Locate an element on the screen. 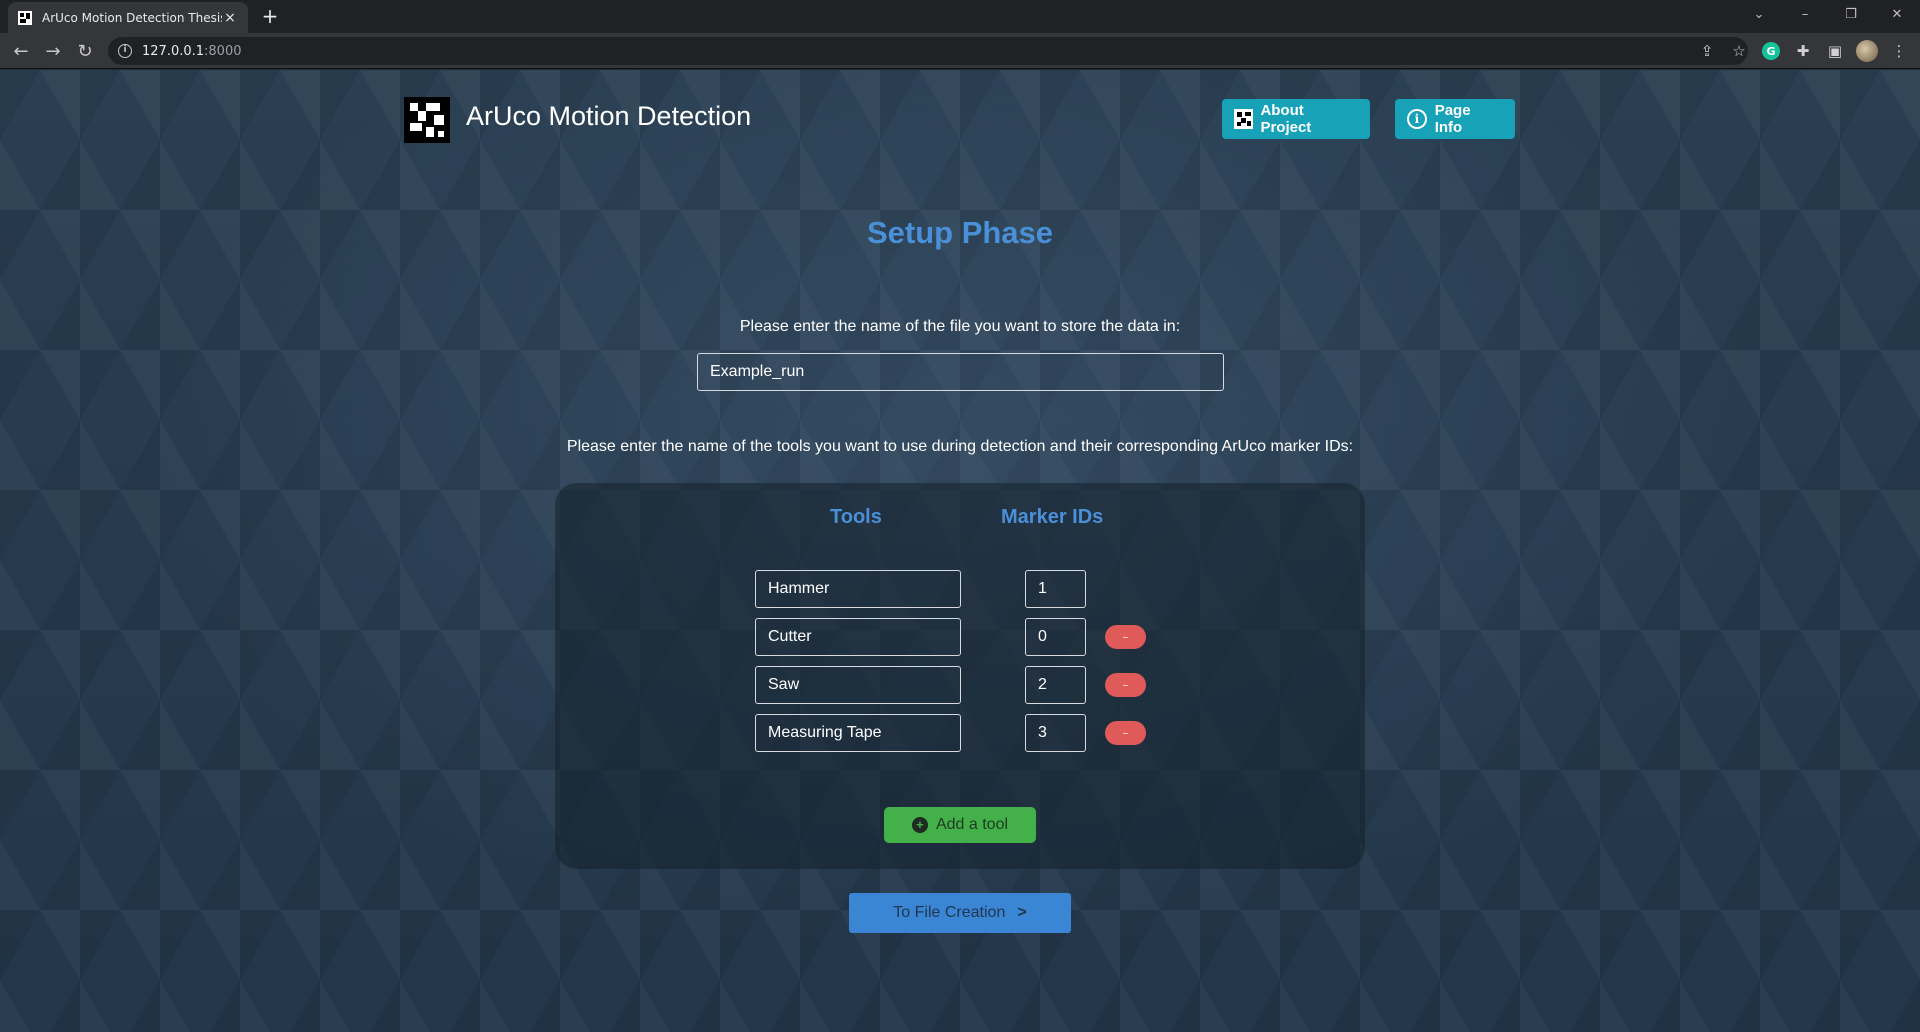 The height and width of the screenshot is (1032, 1920). browser-tab: ArUco Motion Detection Thesis × is located at coordinates (128, 17).